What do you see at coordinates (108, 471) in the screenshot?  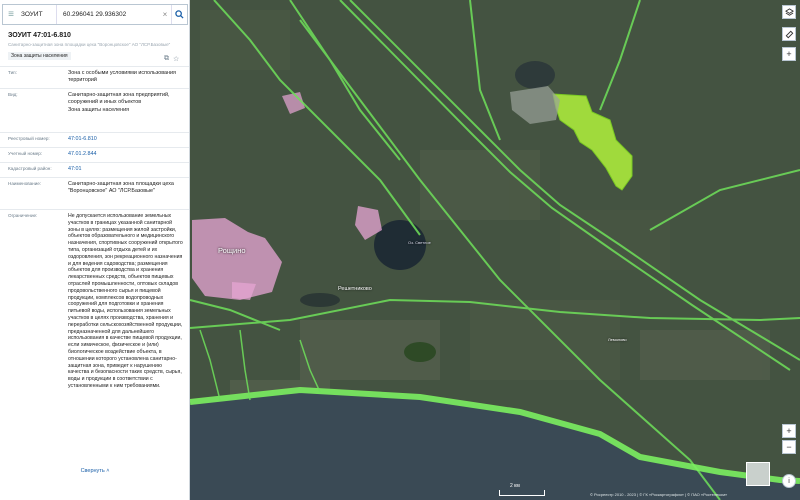 I see `chevron-up-icon: ˄` at bounding box center [108, 471].